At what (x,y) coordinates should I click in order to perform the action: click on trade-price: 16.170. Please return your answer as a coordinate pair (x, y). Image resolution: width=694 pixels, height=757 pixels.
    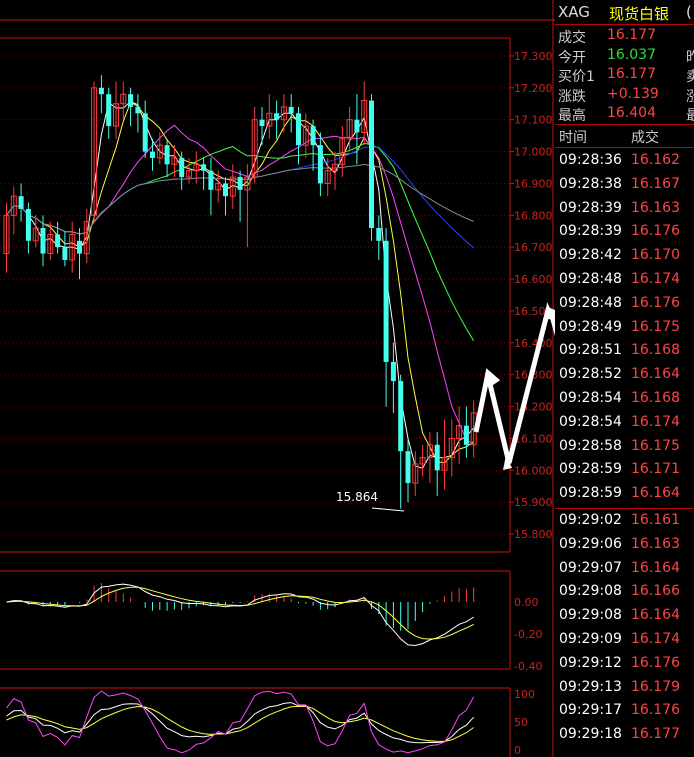
    Looking at the image, I should click on (655, 255).